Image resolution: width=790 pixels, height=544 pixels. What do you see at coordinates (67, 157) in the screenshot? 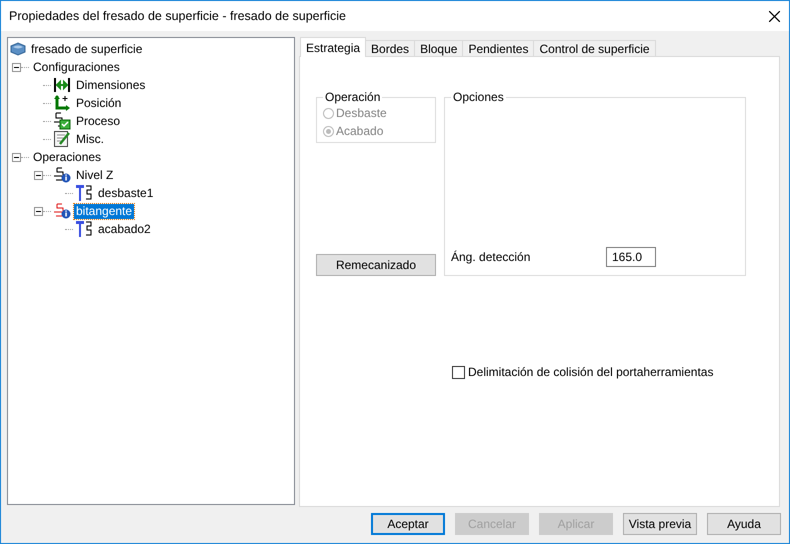
I see `tree-item: Operaciones` at bounding box center [67, 157].